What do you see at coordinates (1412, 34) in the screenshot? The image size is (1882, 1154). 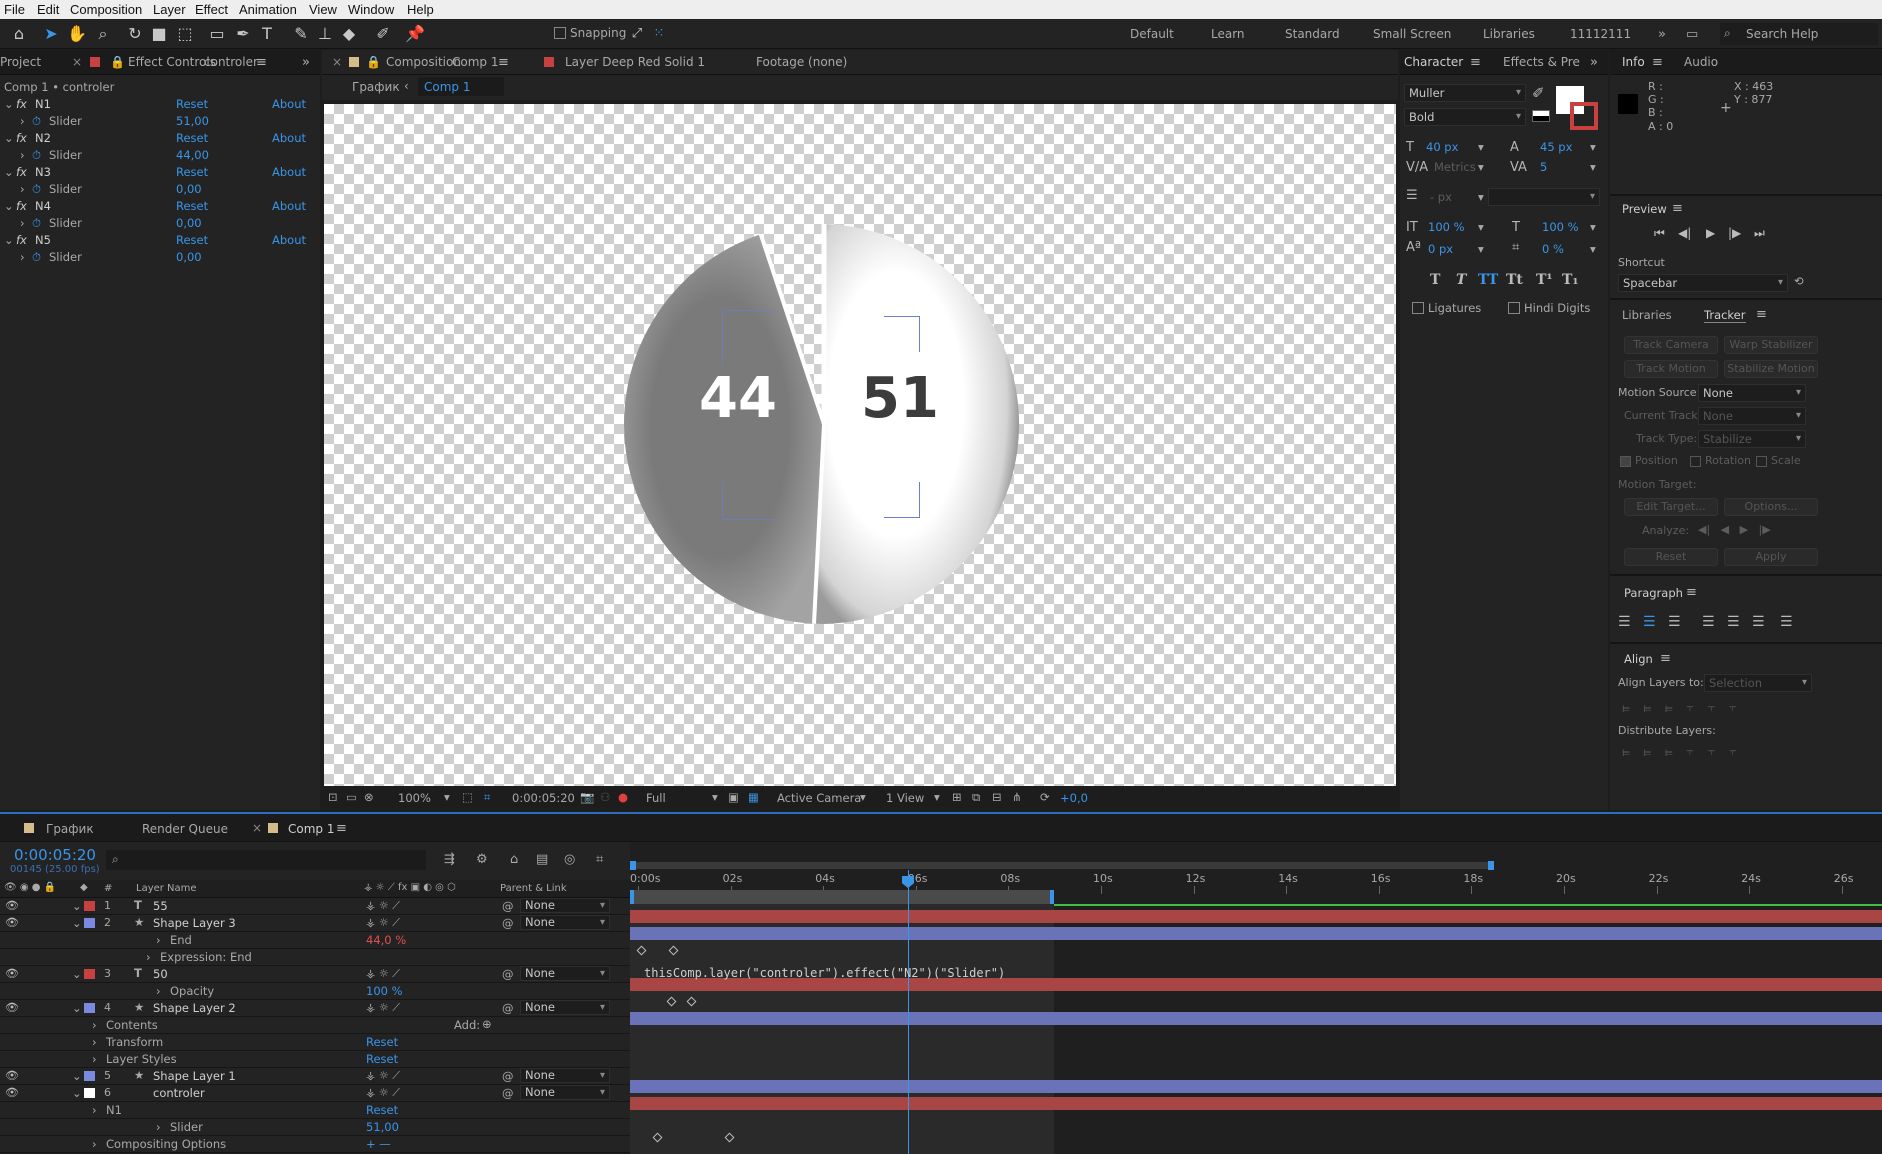 I see `workspace-small-screen: Small Screen` at bounding box center [1412, 34].